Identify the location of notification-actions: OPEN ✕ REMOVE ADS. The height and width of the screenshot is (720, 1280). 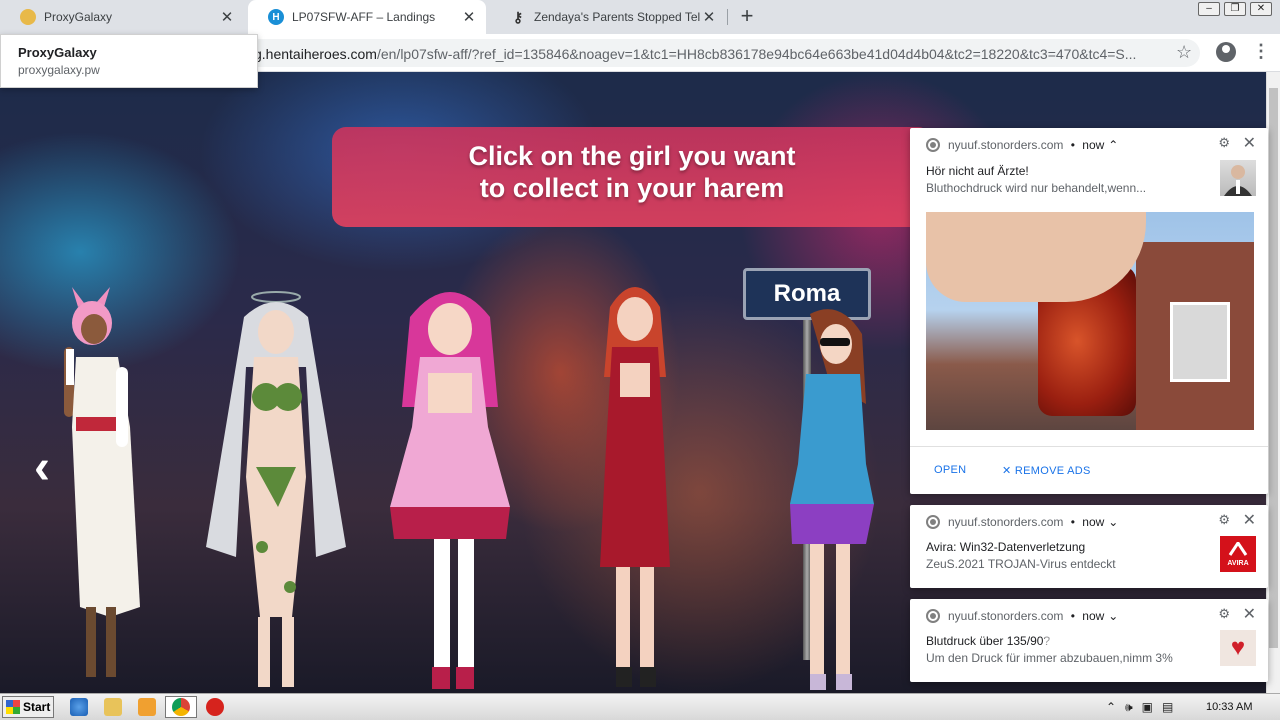
(1089, 472).